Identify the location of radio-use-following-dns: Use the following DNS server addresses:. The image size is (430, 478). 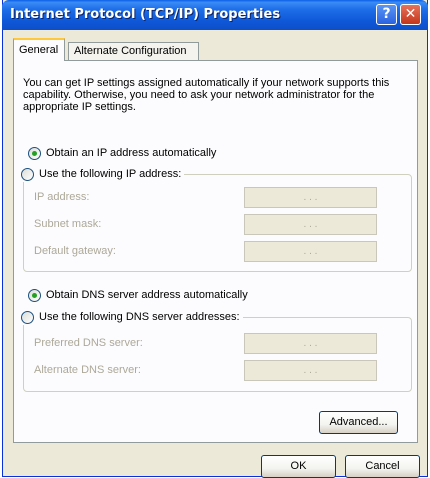
(132, 317).